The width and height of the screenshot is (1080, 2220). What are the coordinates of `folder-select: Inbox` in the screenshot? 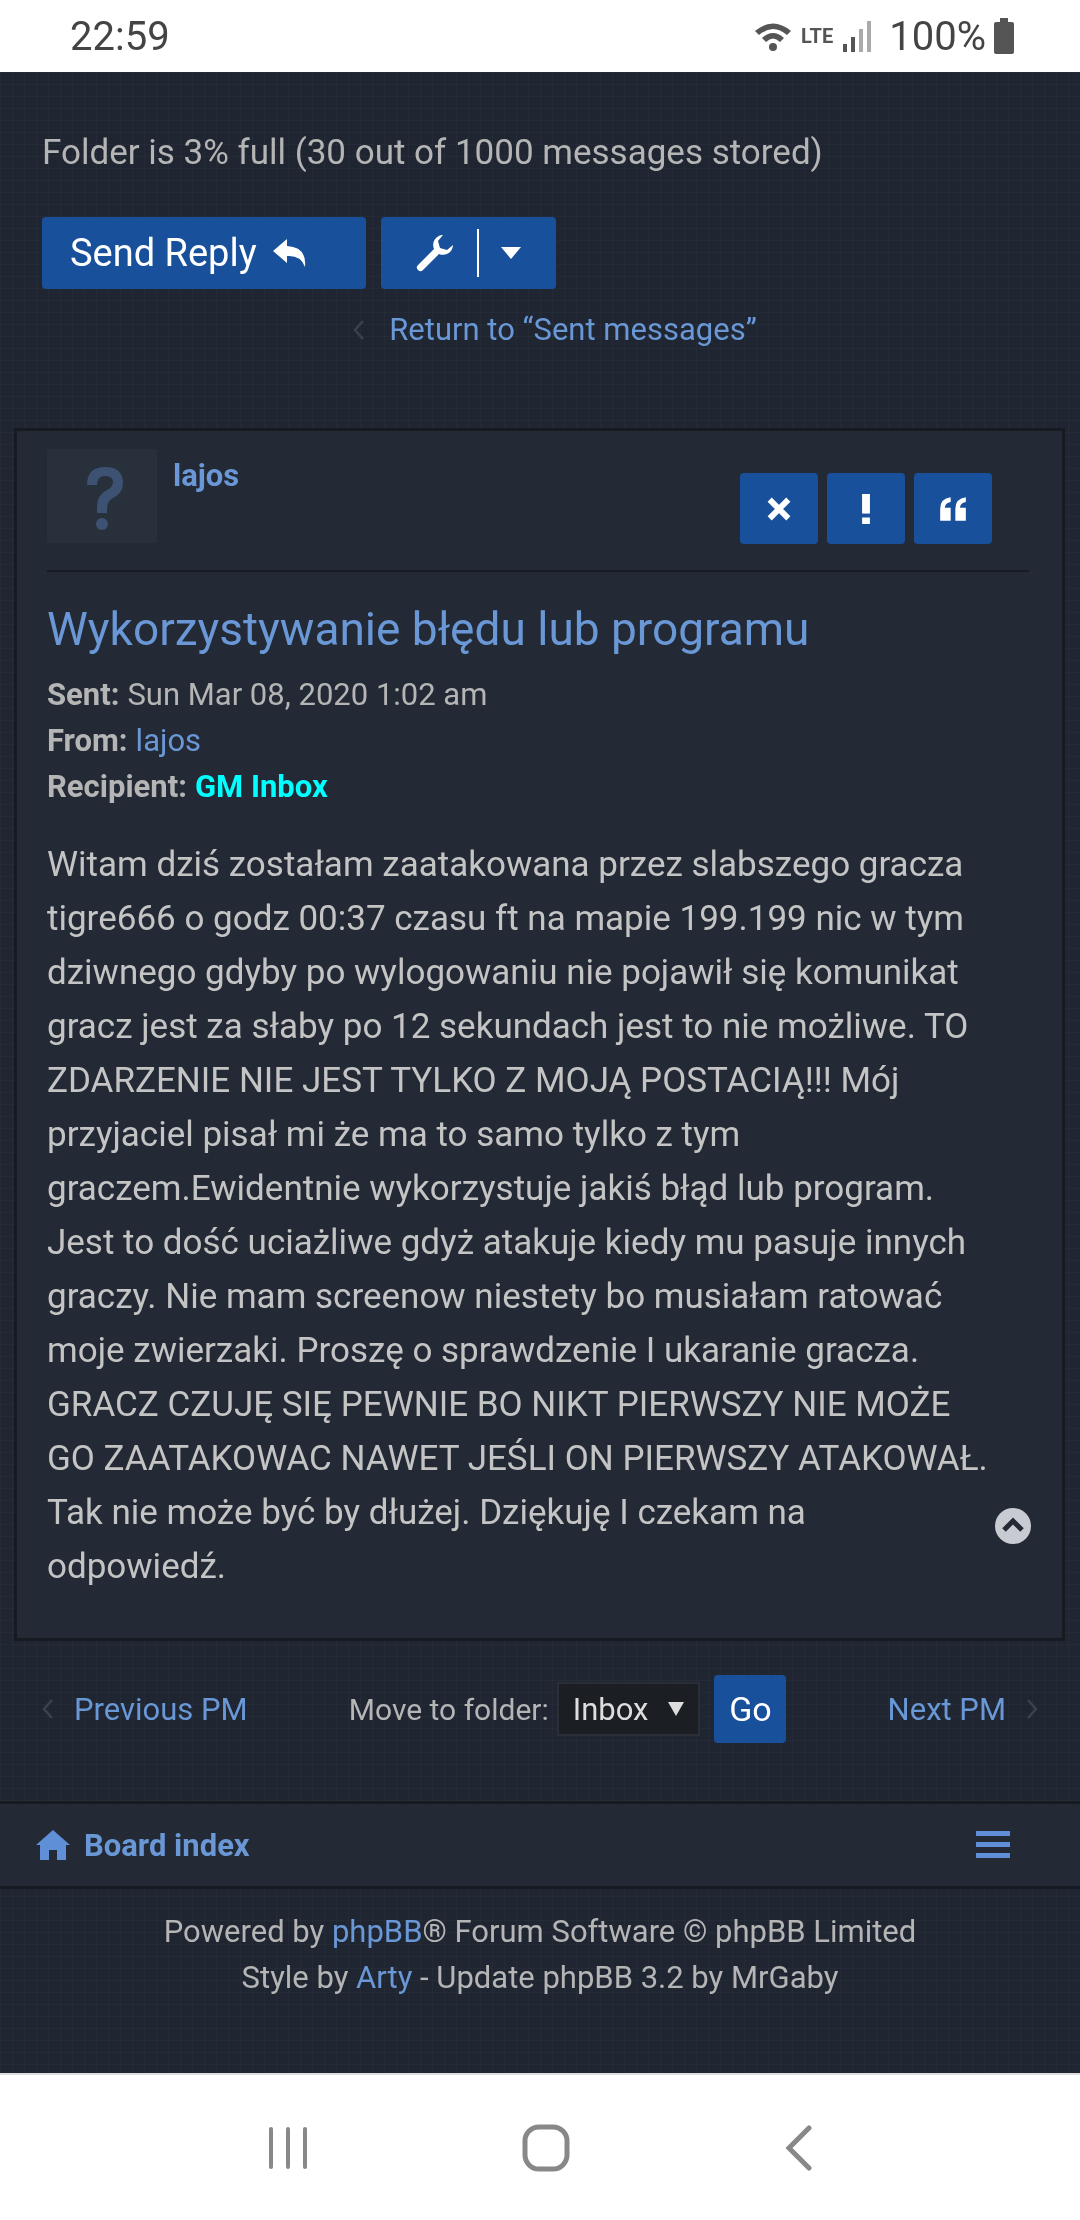 It's located at (628, 1709).